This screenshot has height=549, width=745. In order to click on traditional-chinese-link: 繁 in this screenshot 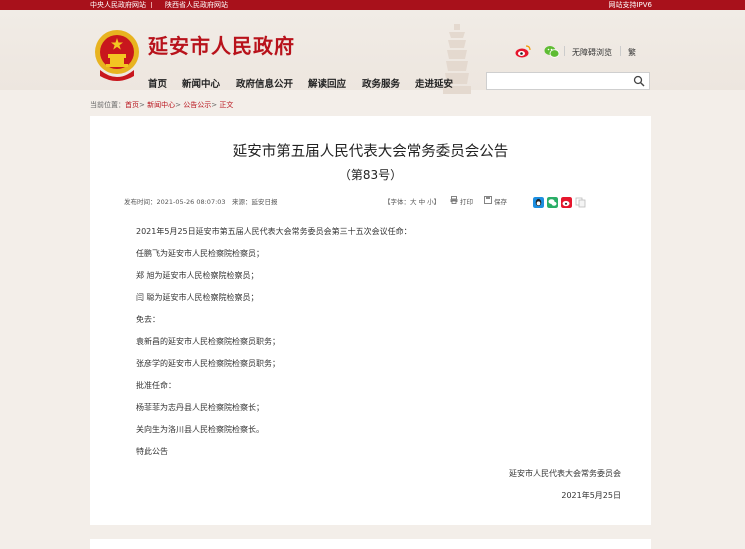, I will do `click(632, 52)`.